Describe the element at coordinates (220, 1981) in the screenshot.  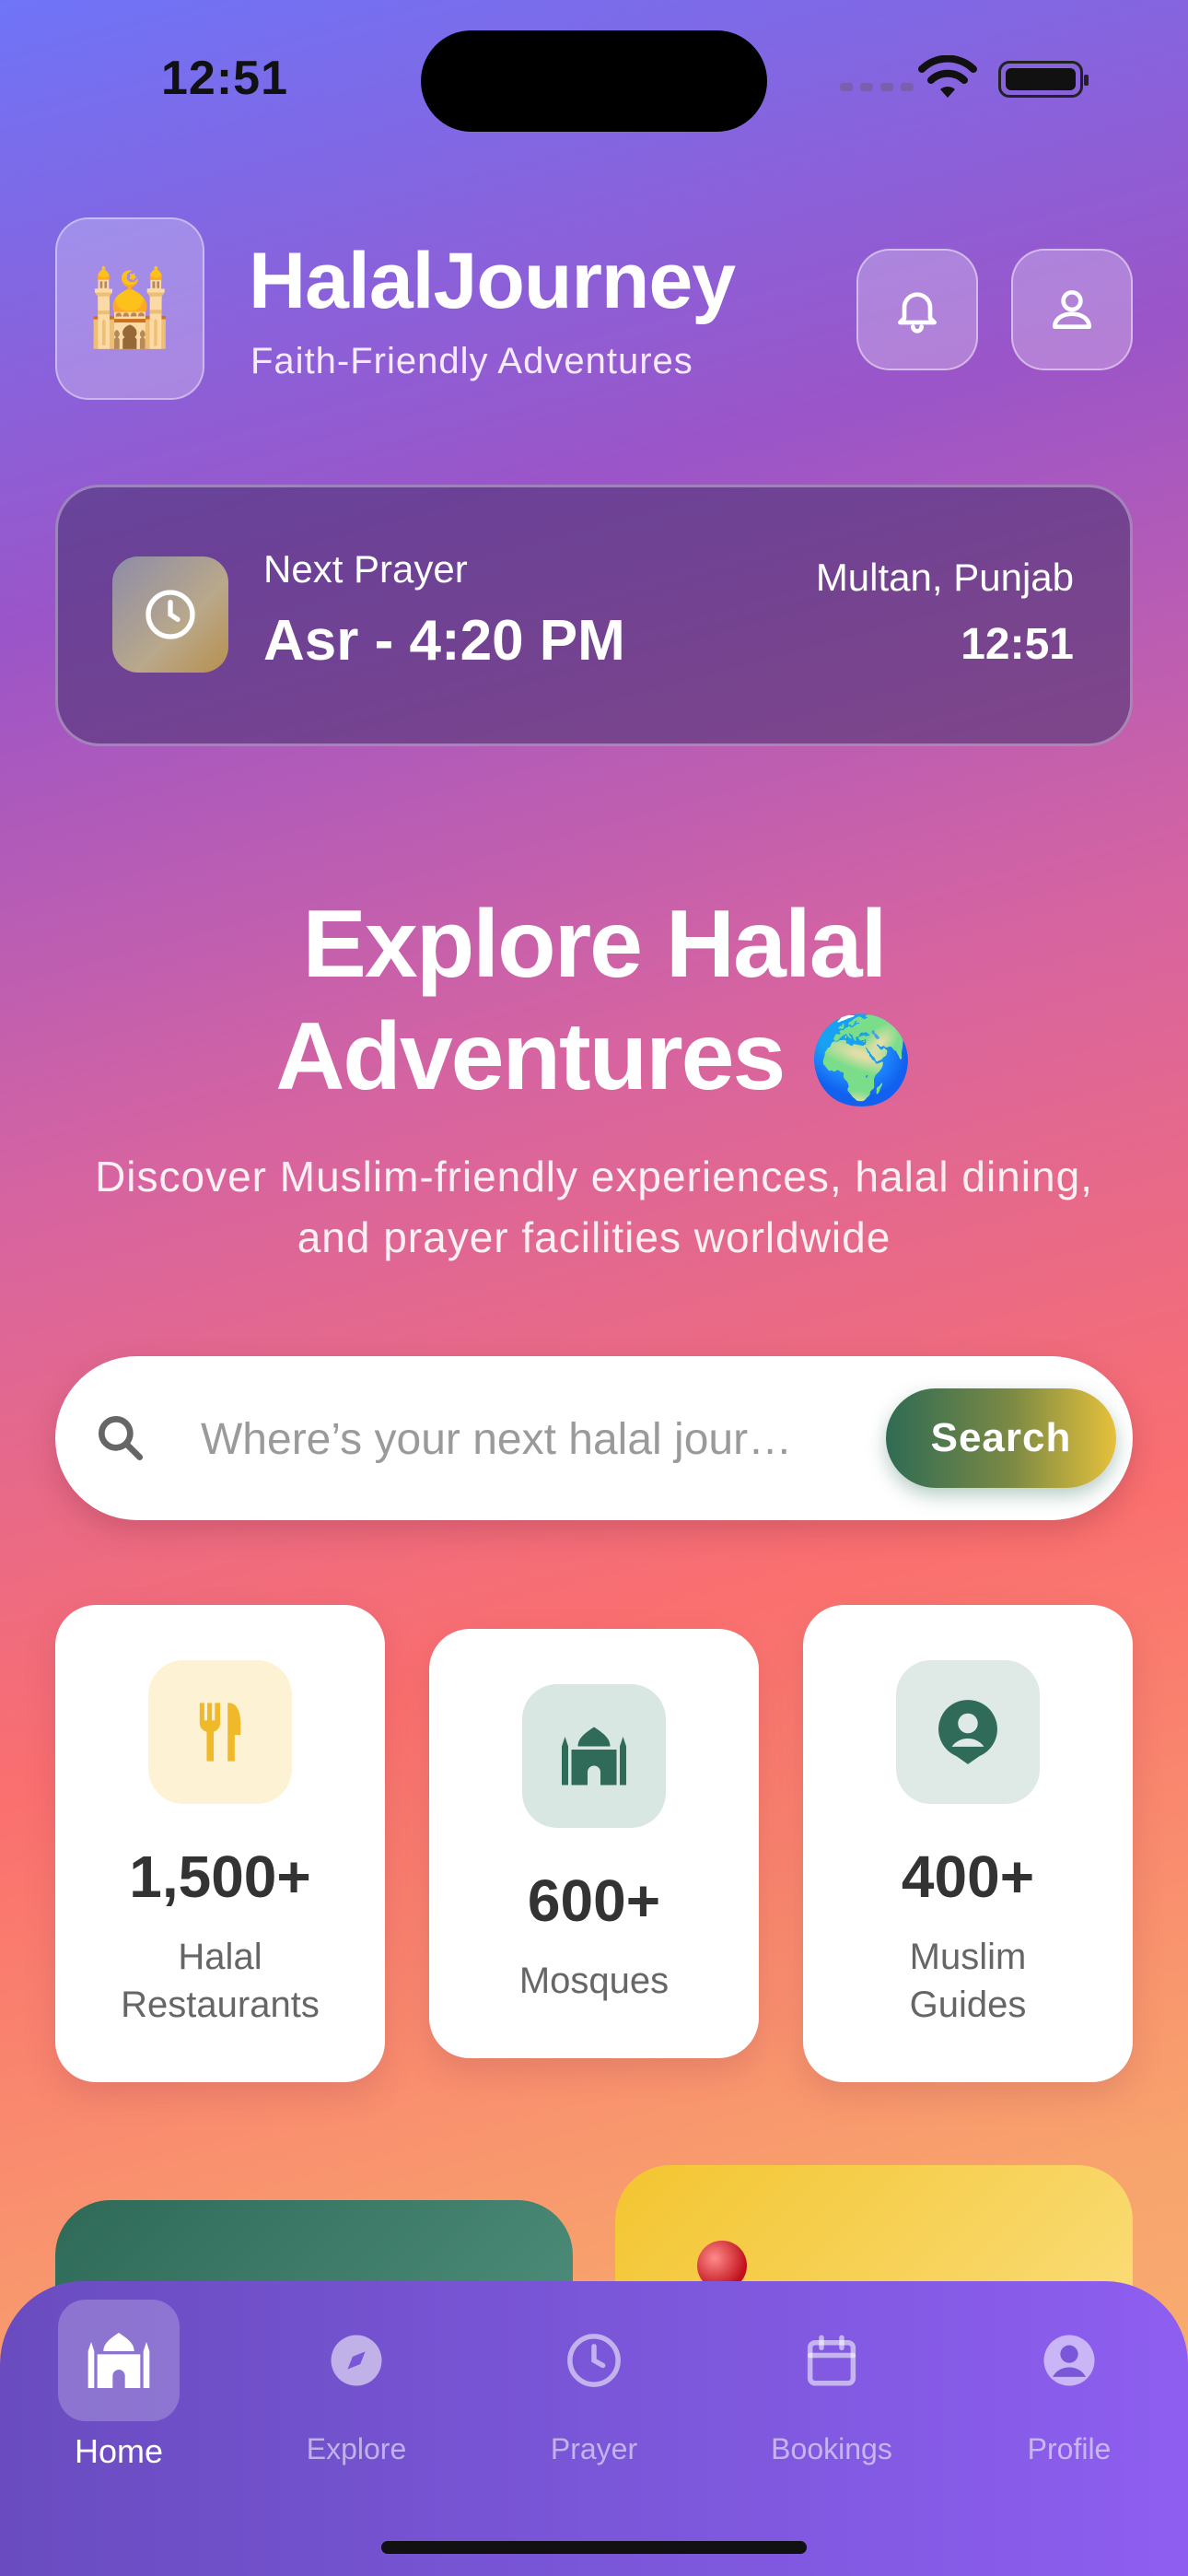
I see `stat-label-restaurants: Halal Restaurants` at that location.